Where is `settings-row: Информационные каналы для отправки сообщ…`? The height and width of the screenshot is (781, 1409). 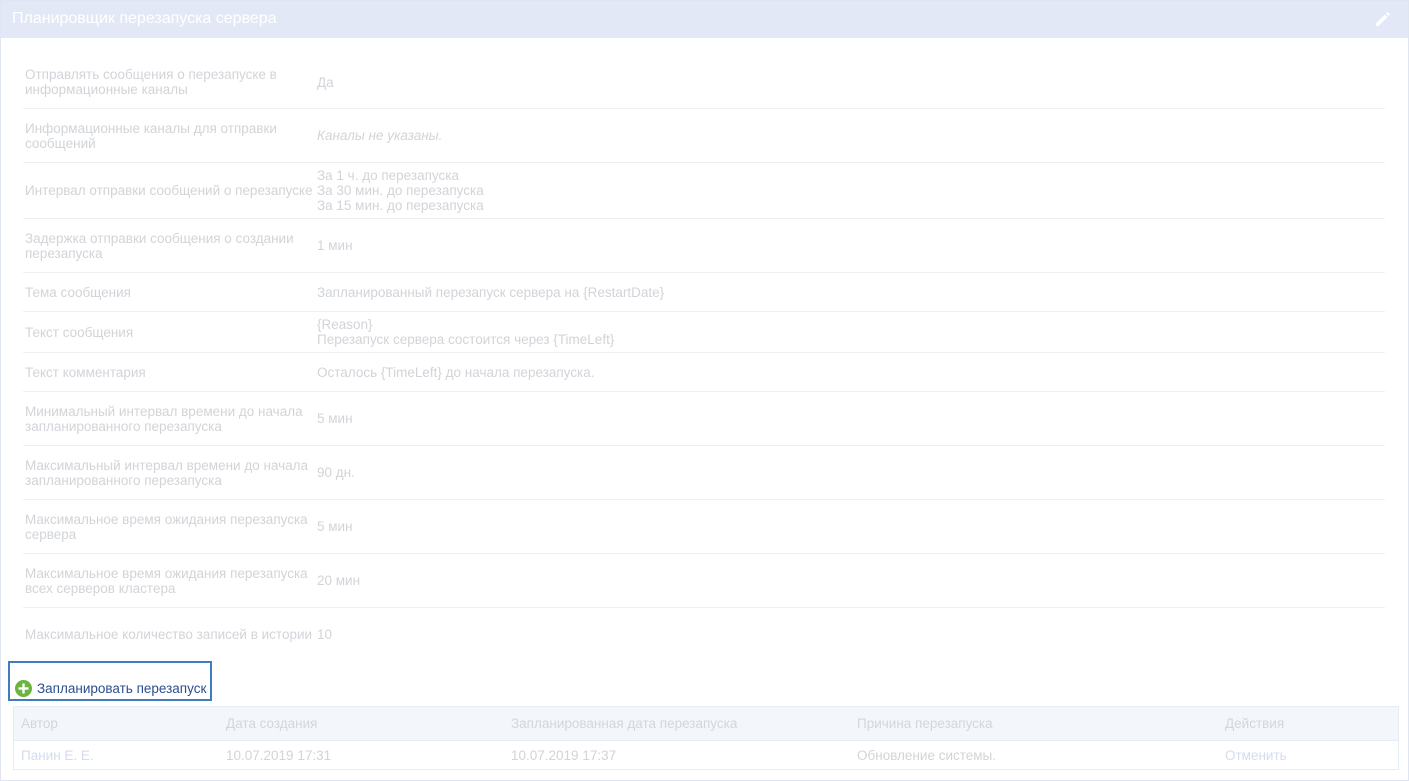
settings-row: Информационные каналы для отправки сообщ… is located at coordinates (704, 136).